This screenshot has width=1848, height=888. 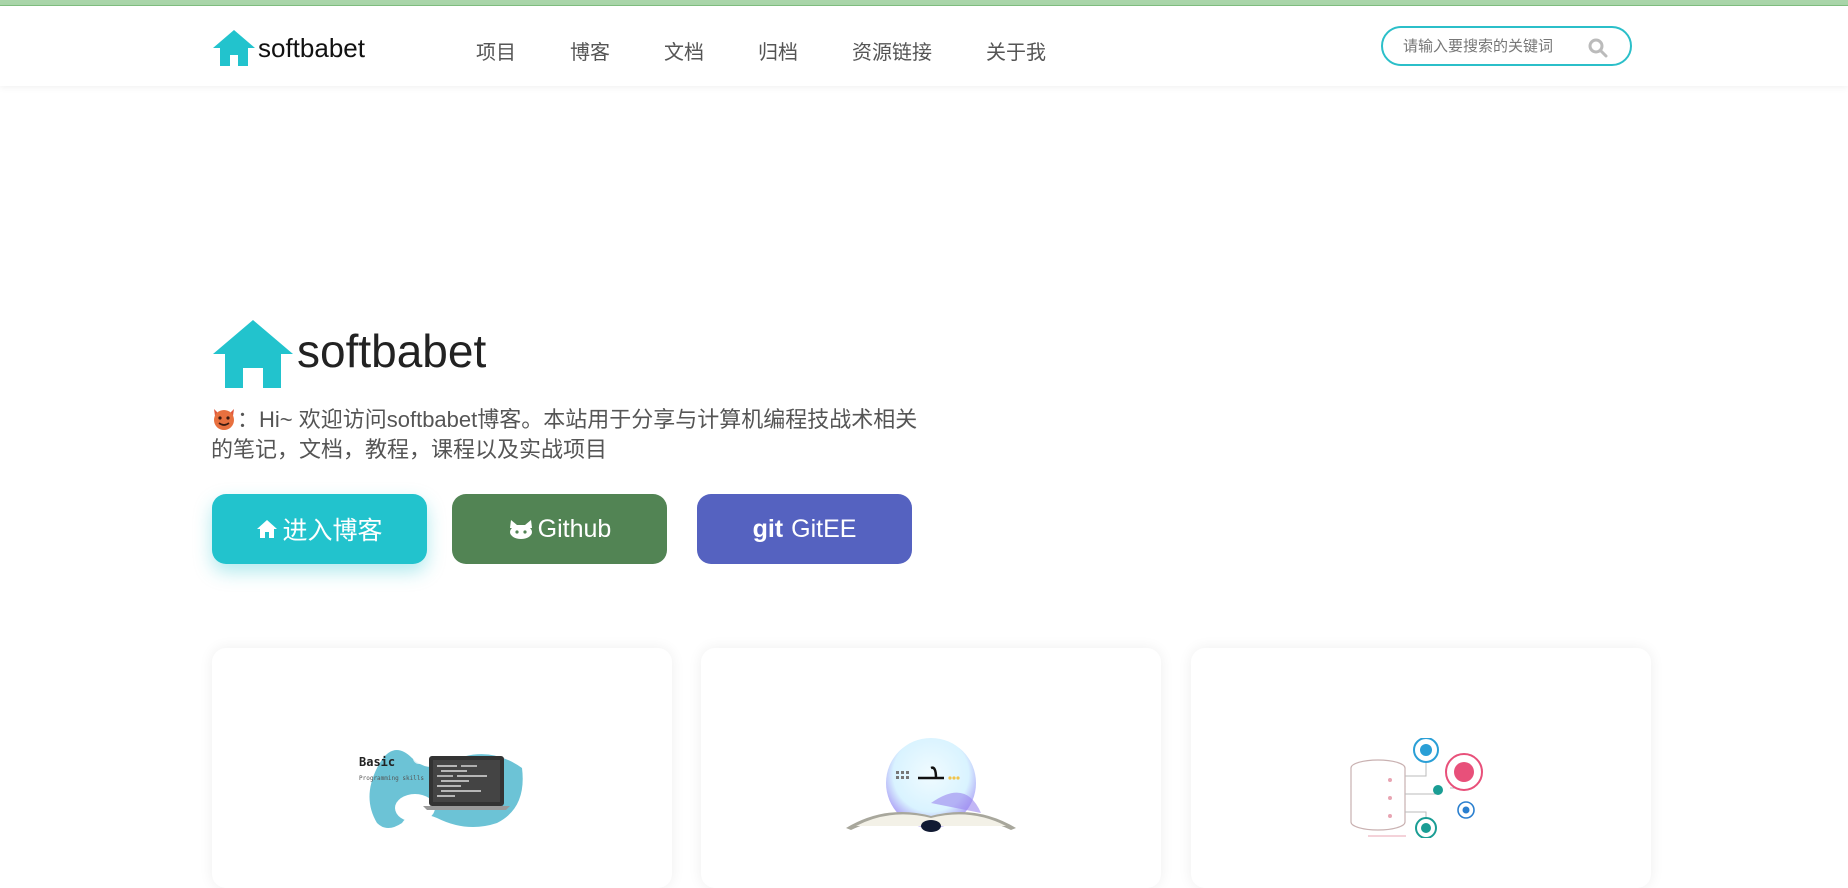 I want to click on hero-logo: softbabet, so click(x=348, y=354).